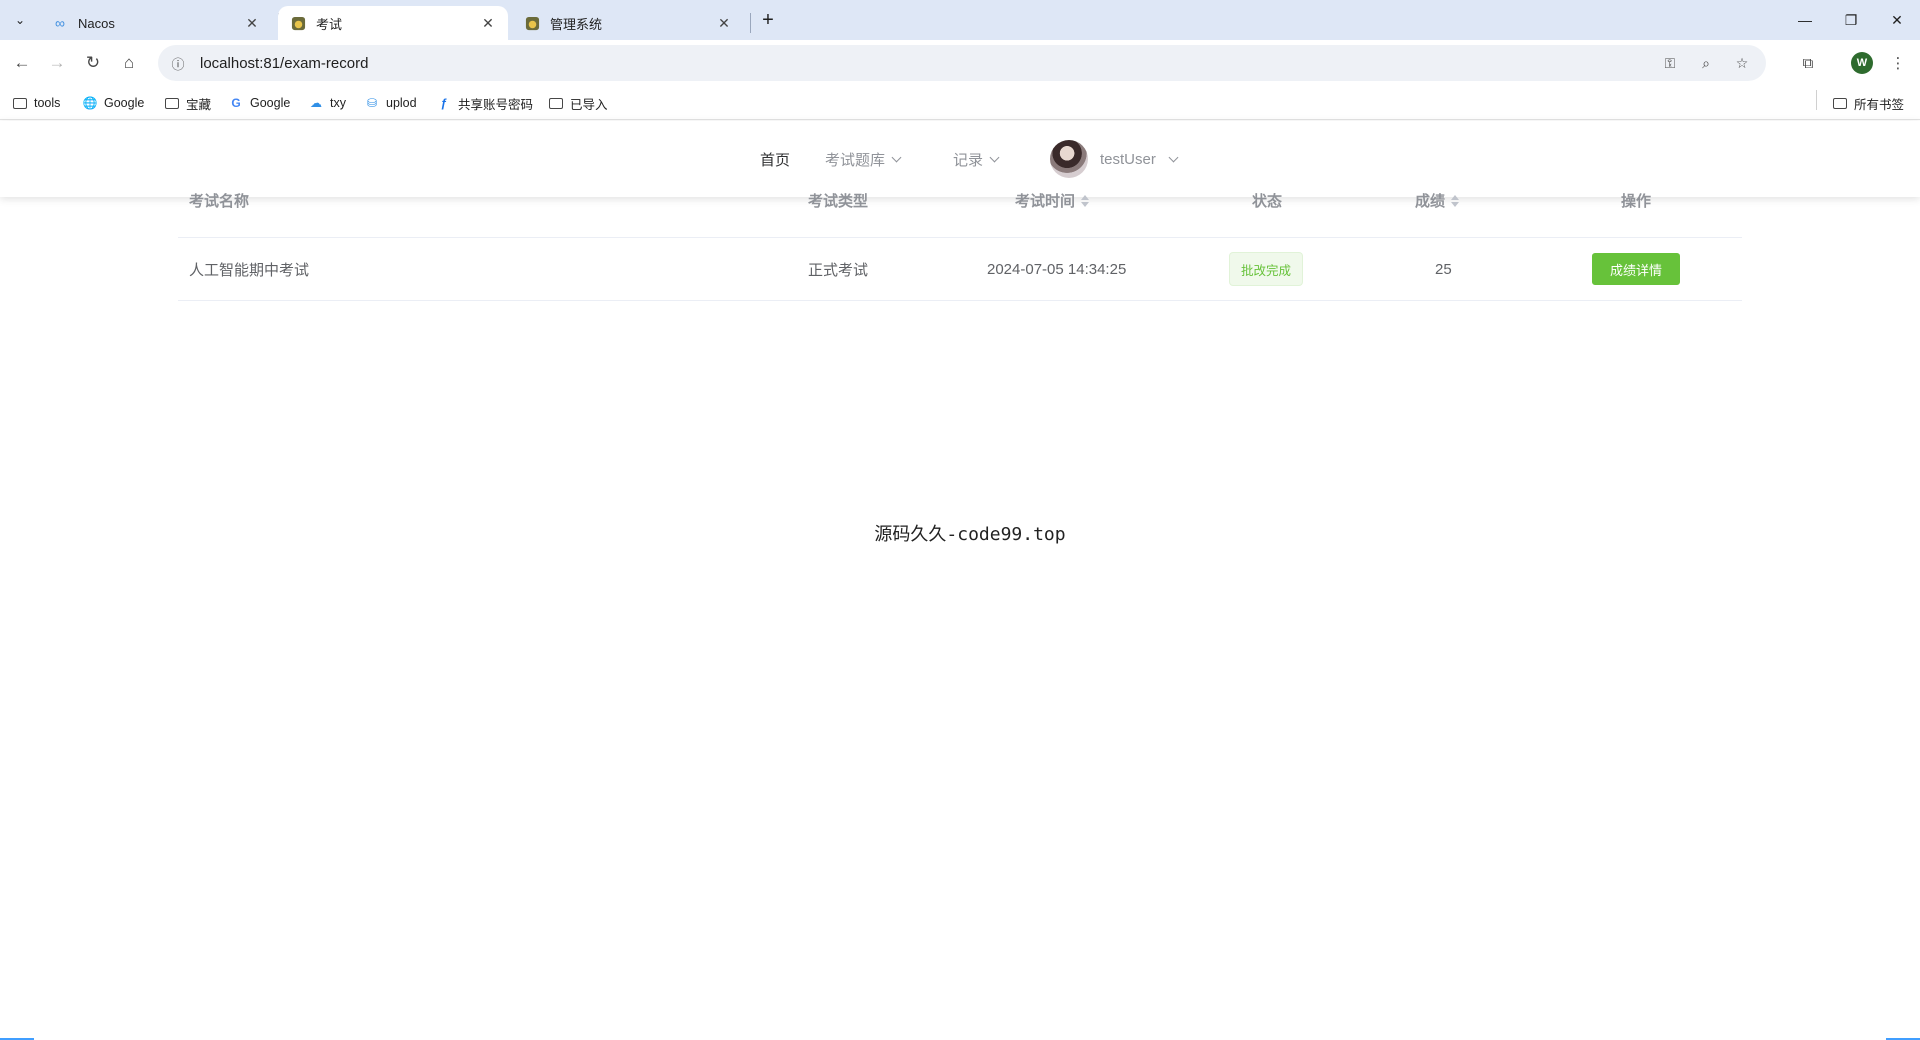 The image size is (1920, 1040). Describe the element at coordinates (1742, 63) in the screenshot. I see `bookmark-star-icon: ☆` at that location.